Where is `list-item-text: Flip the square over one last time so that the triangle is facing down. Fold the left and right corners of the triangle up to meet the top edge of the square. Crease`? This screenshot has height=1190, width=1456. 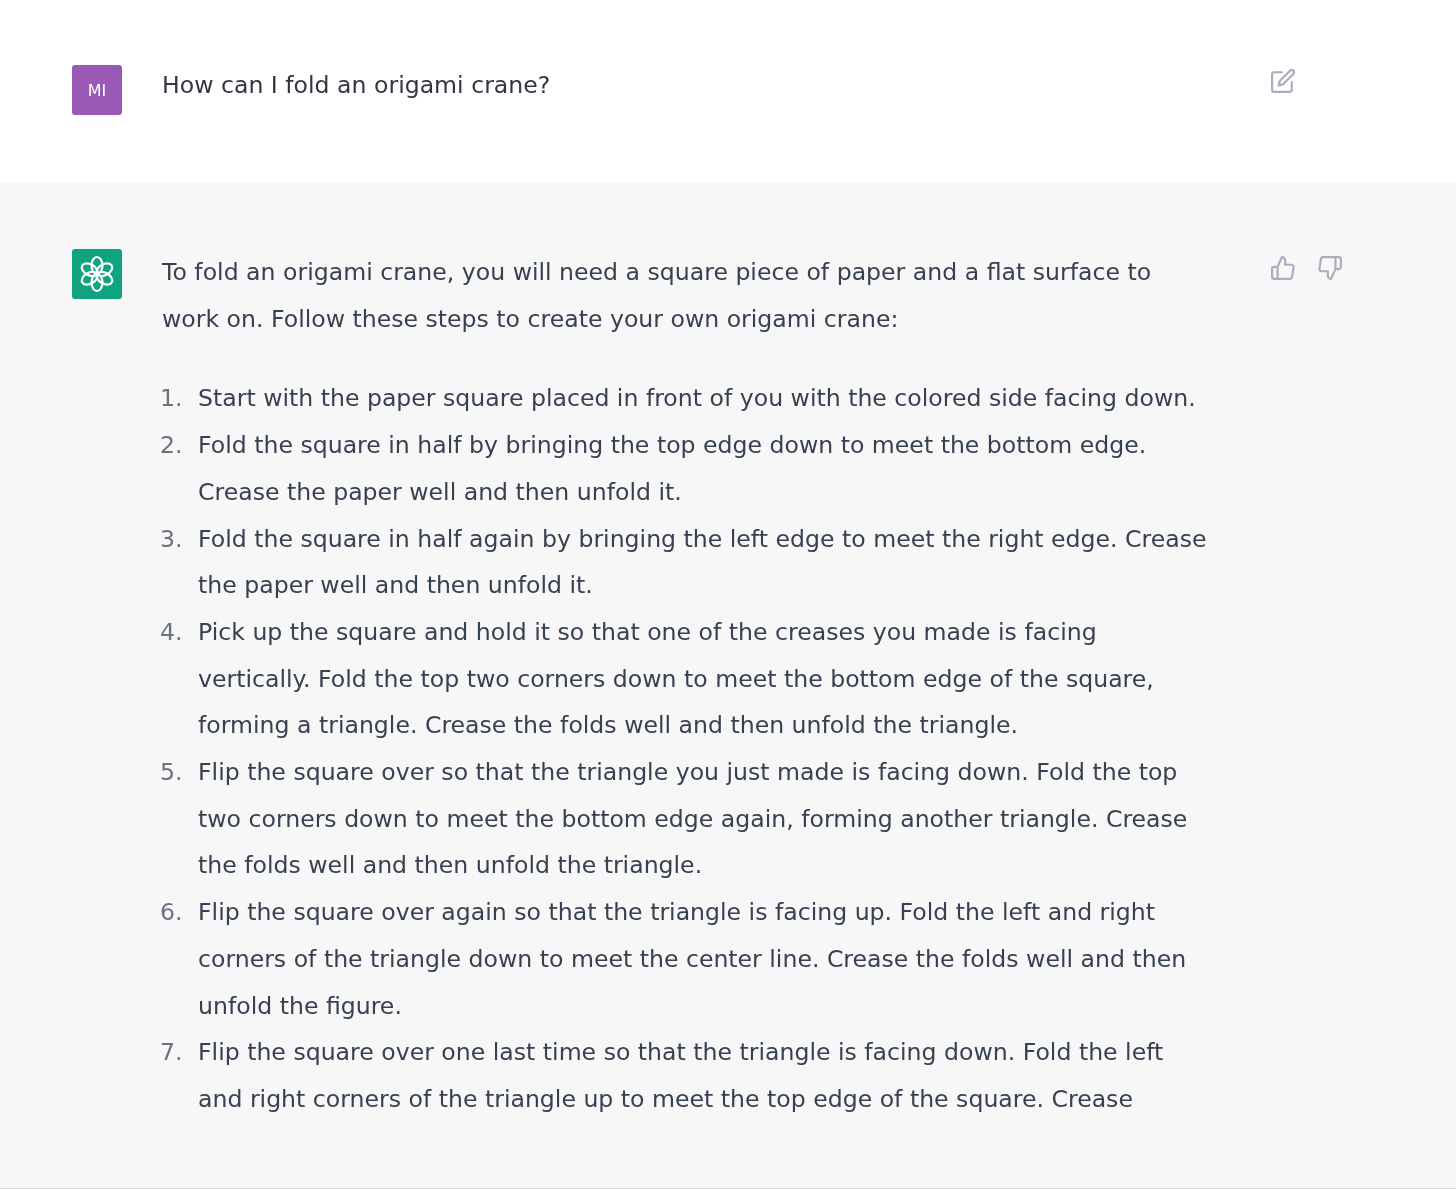 list-item-text: Flip the square over one last time so that the triangle is facing down. Fold the left and right corners of the triangle up to meet the top edge of the square. Crease is located at coordinates (681, 1076).